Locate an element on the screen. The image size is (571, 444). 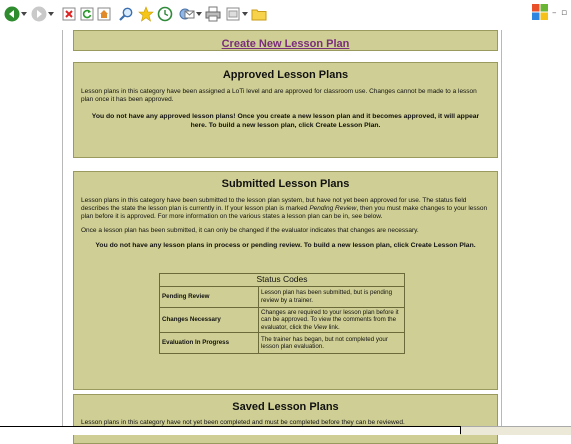
status-name: Pending Review is located at coordinates (209, 296).